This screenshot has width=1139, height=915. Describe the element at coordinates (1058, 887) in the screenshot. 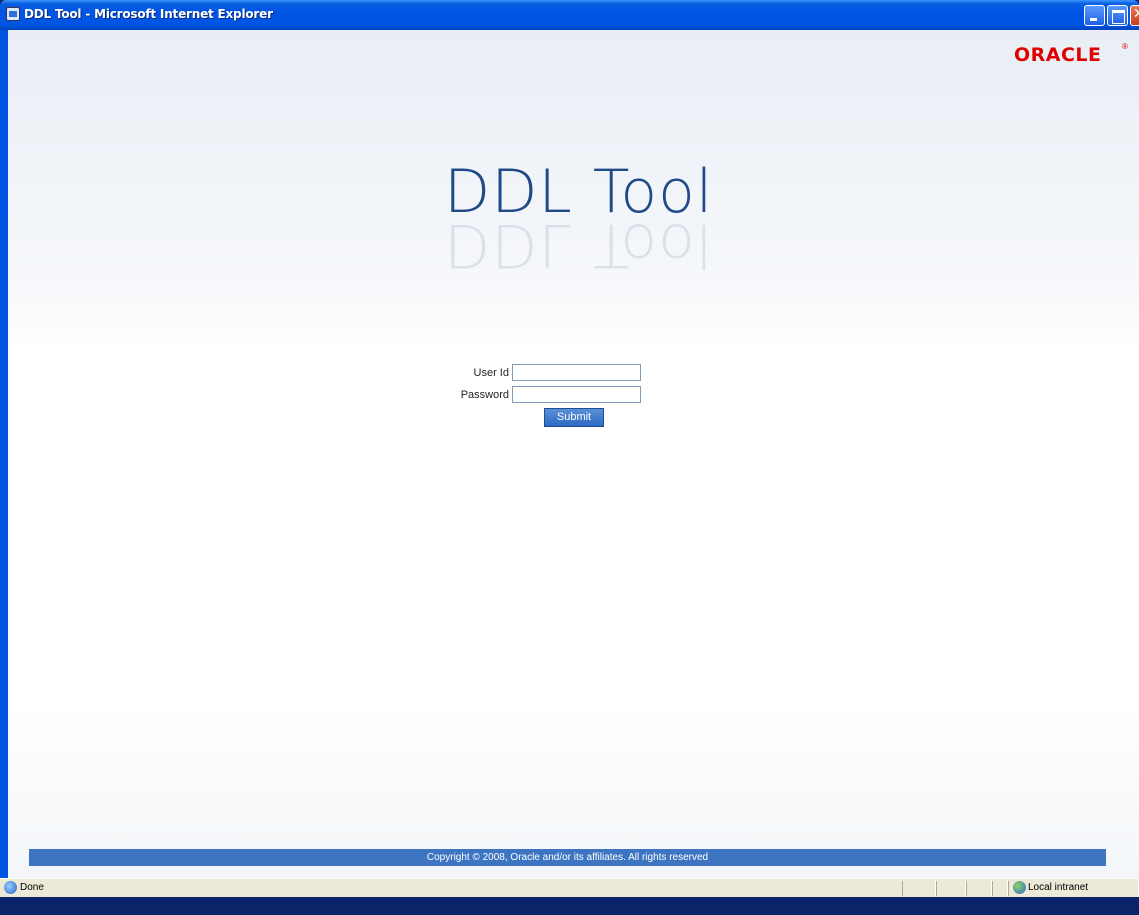

I see `zone-text: Local intranet` at that location.